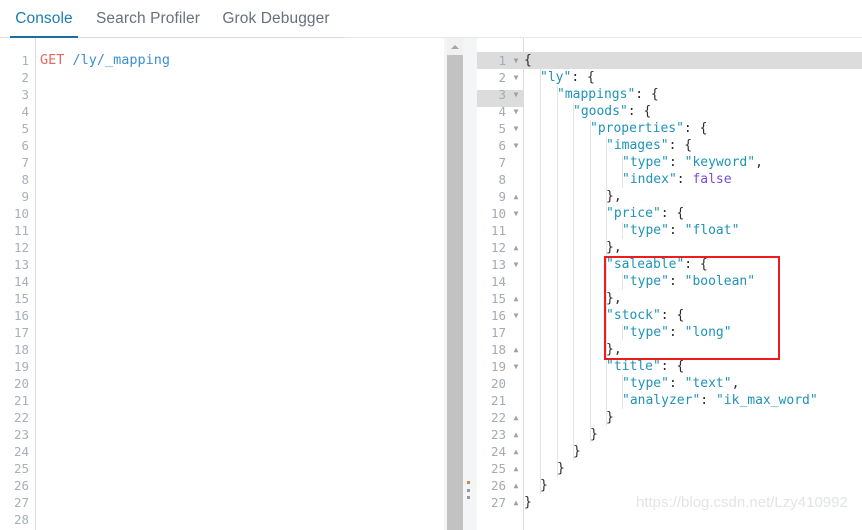 The width and height of the screenshot is (862, 530). I want to click on tab-search-profiler-label: Search Profiler, so click(147, 18).